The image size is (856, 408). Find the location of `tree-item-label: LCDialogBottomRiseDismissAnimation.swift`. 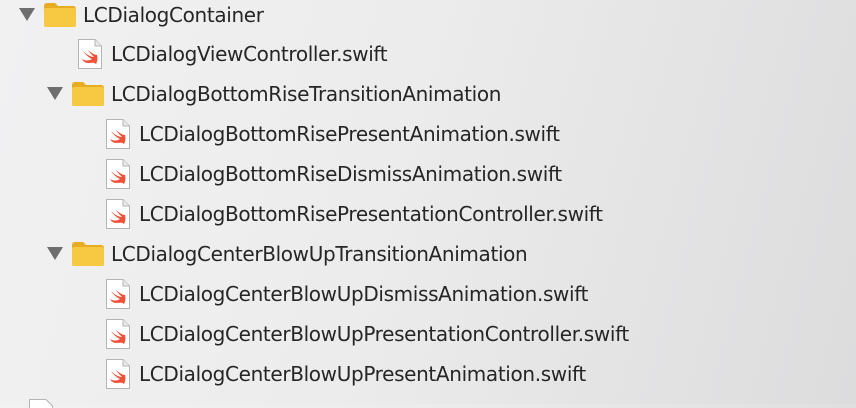

tree-item-label: LCDialogBottomRiseDismissAnimation.swift is located at coordinates (350, 174).